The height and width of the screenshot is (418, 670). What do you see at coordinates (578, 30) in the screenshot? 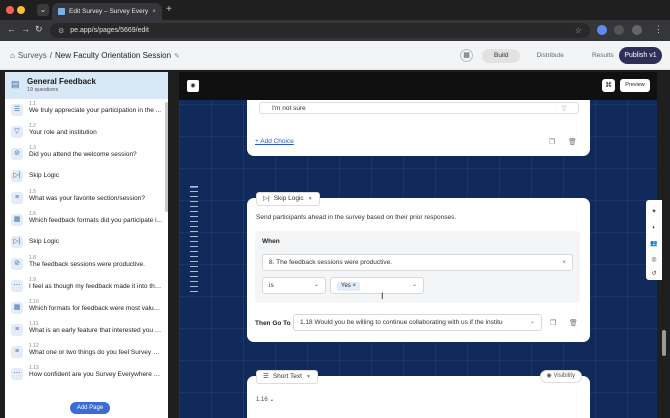
I see `bookmark-star-icon: ☆` at bounding box center [578, 30].